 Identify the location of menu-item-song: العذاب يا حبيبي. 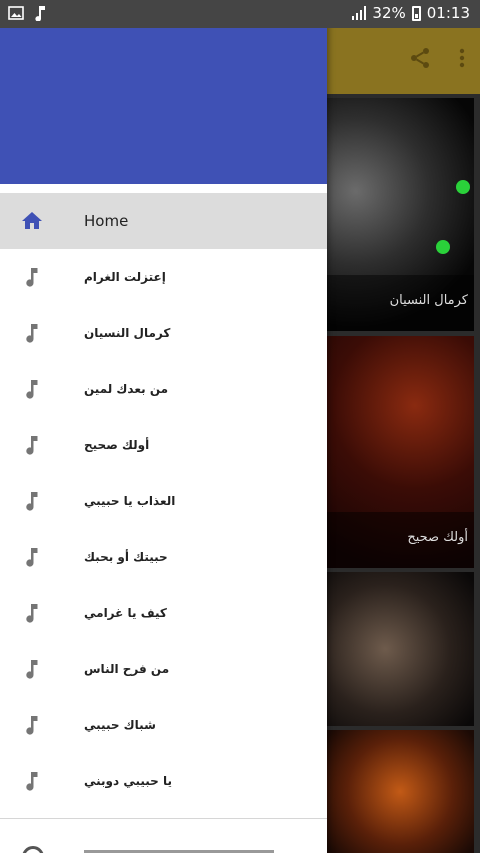
(163, 501).